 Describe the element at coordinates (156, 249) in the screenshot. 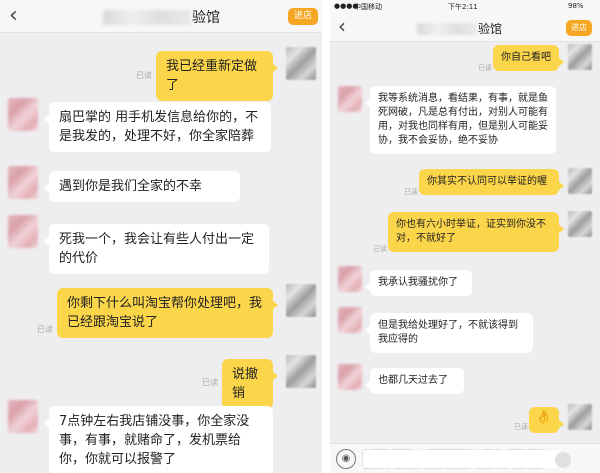

I see `message-bubble-incoming: 死我一个，我会让有些人付出一定的代价` at that location.